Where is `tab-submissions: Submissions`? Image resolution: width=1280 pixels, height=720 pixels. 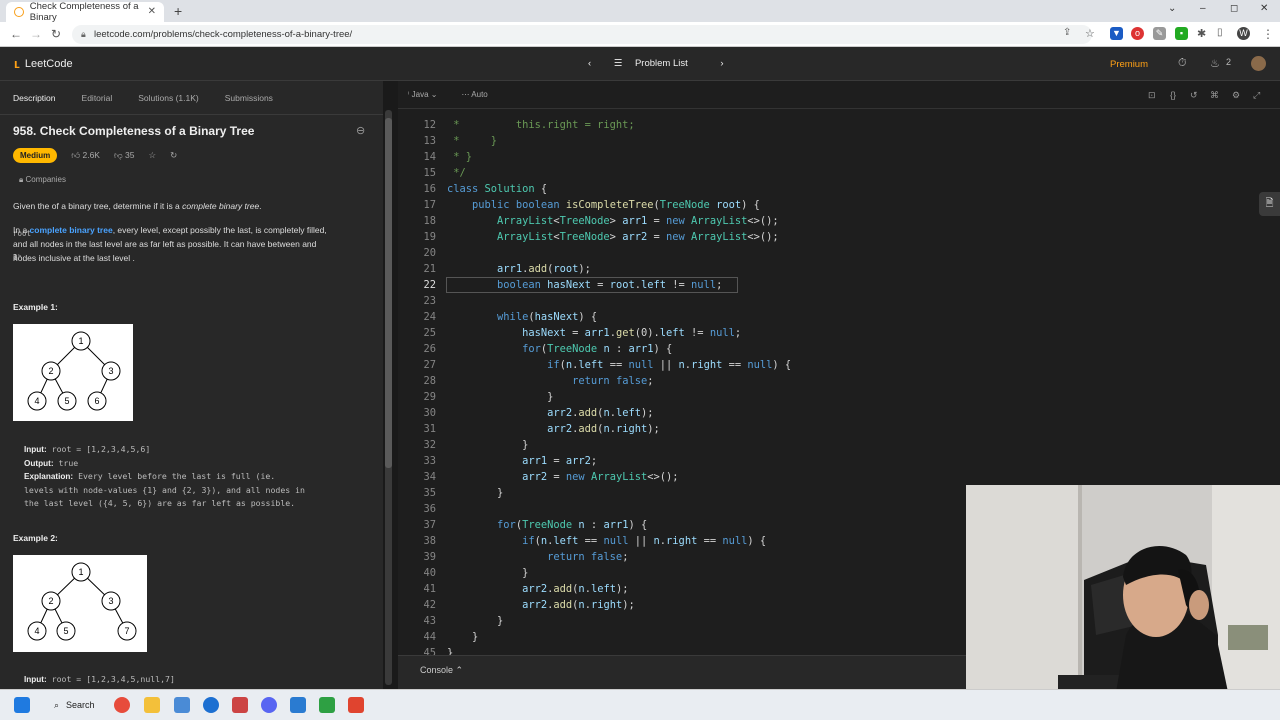 tab-submissions: Submissions is located at coordinates (249, 98).